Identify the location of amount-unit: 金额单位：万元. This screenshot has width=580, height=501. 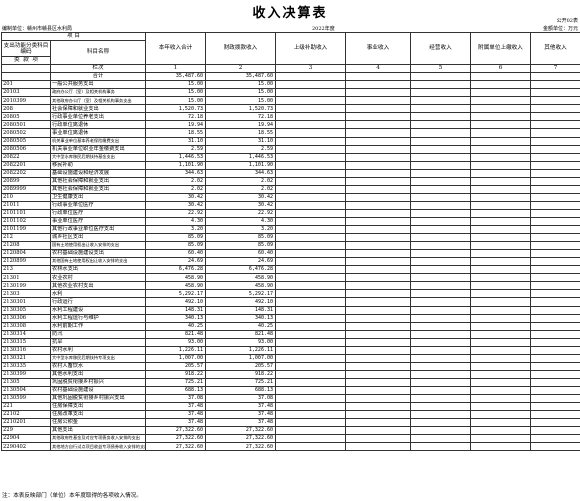
(560, 29).